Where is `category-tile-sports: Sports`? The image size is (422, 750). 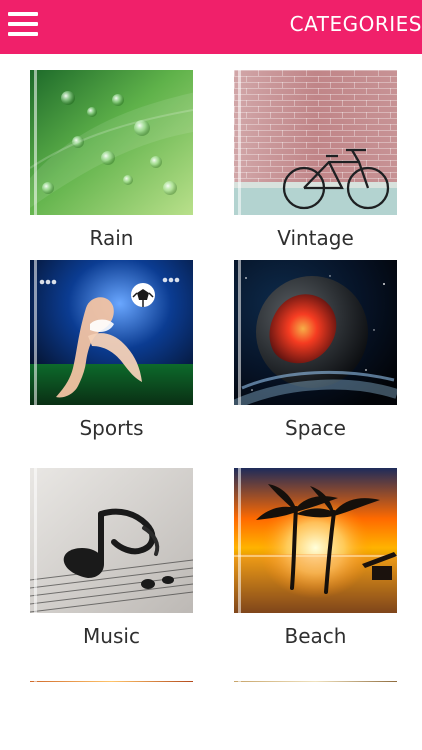
category-tile-sports: Sports is located at coordinates (111, 350).